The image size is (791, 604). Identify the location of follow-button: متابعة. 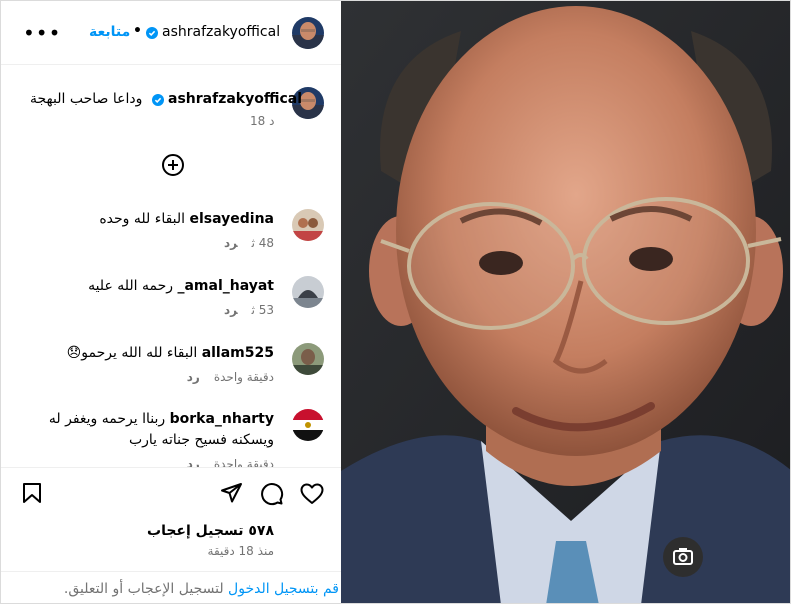
(109, 32).